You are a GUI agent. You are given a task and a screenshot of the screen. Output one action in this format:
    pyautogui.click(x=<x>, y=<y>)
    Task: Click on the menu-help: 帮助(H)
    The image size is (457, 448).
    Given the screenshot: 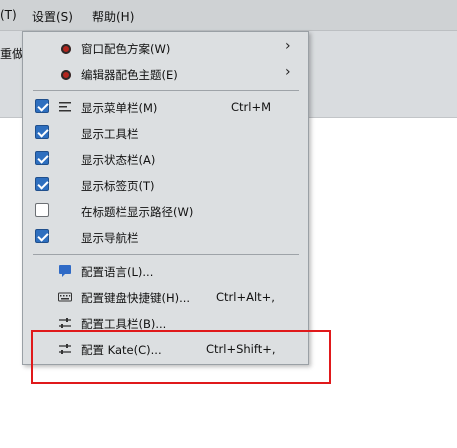 What is the action you would take?
    pyautogui.click(x=113, y=16)
    